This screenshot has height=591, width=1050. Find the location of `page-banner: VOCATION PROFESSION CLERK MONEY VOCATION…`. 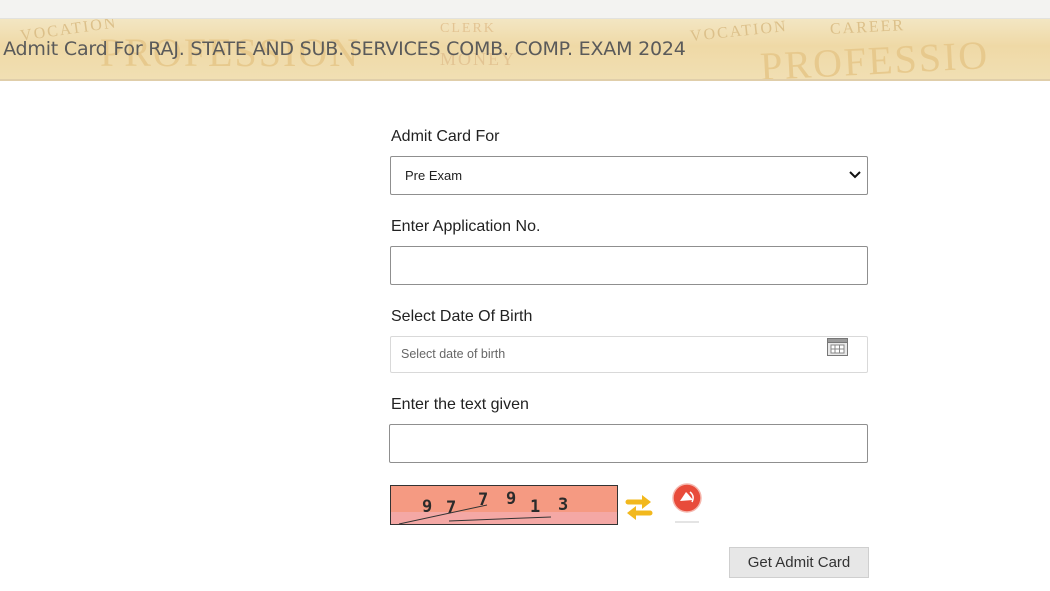

page-banner: VOCATION PROFESSION CLERK MONEY VOCATION… is located at coordinates (525, 50).